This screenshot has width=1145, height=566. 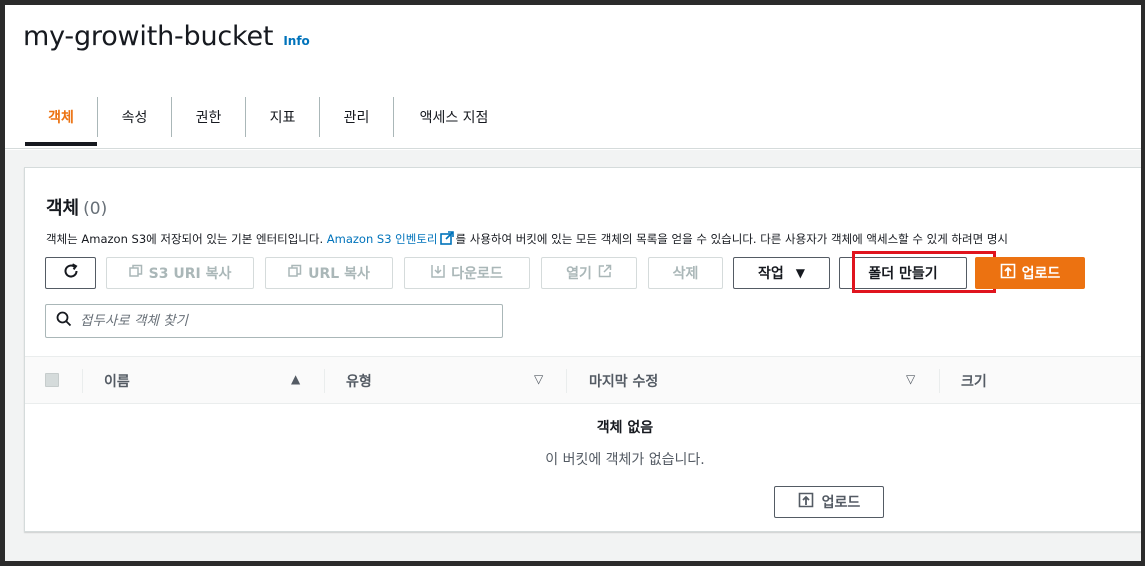 What do you see at coordinates (357, 117) in the screenshot?
I see `tab-management: 관리` at bounding box center [357, 117].